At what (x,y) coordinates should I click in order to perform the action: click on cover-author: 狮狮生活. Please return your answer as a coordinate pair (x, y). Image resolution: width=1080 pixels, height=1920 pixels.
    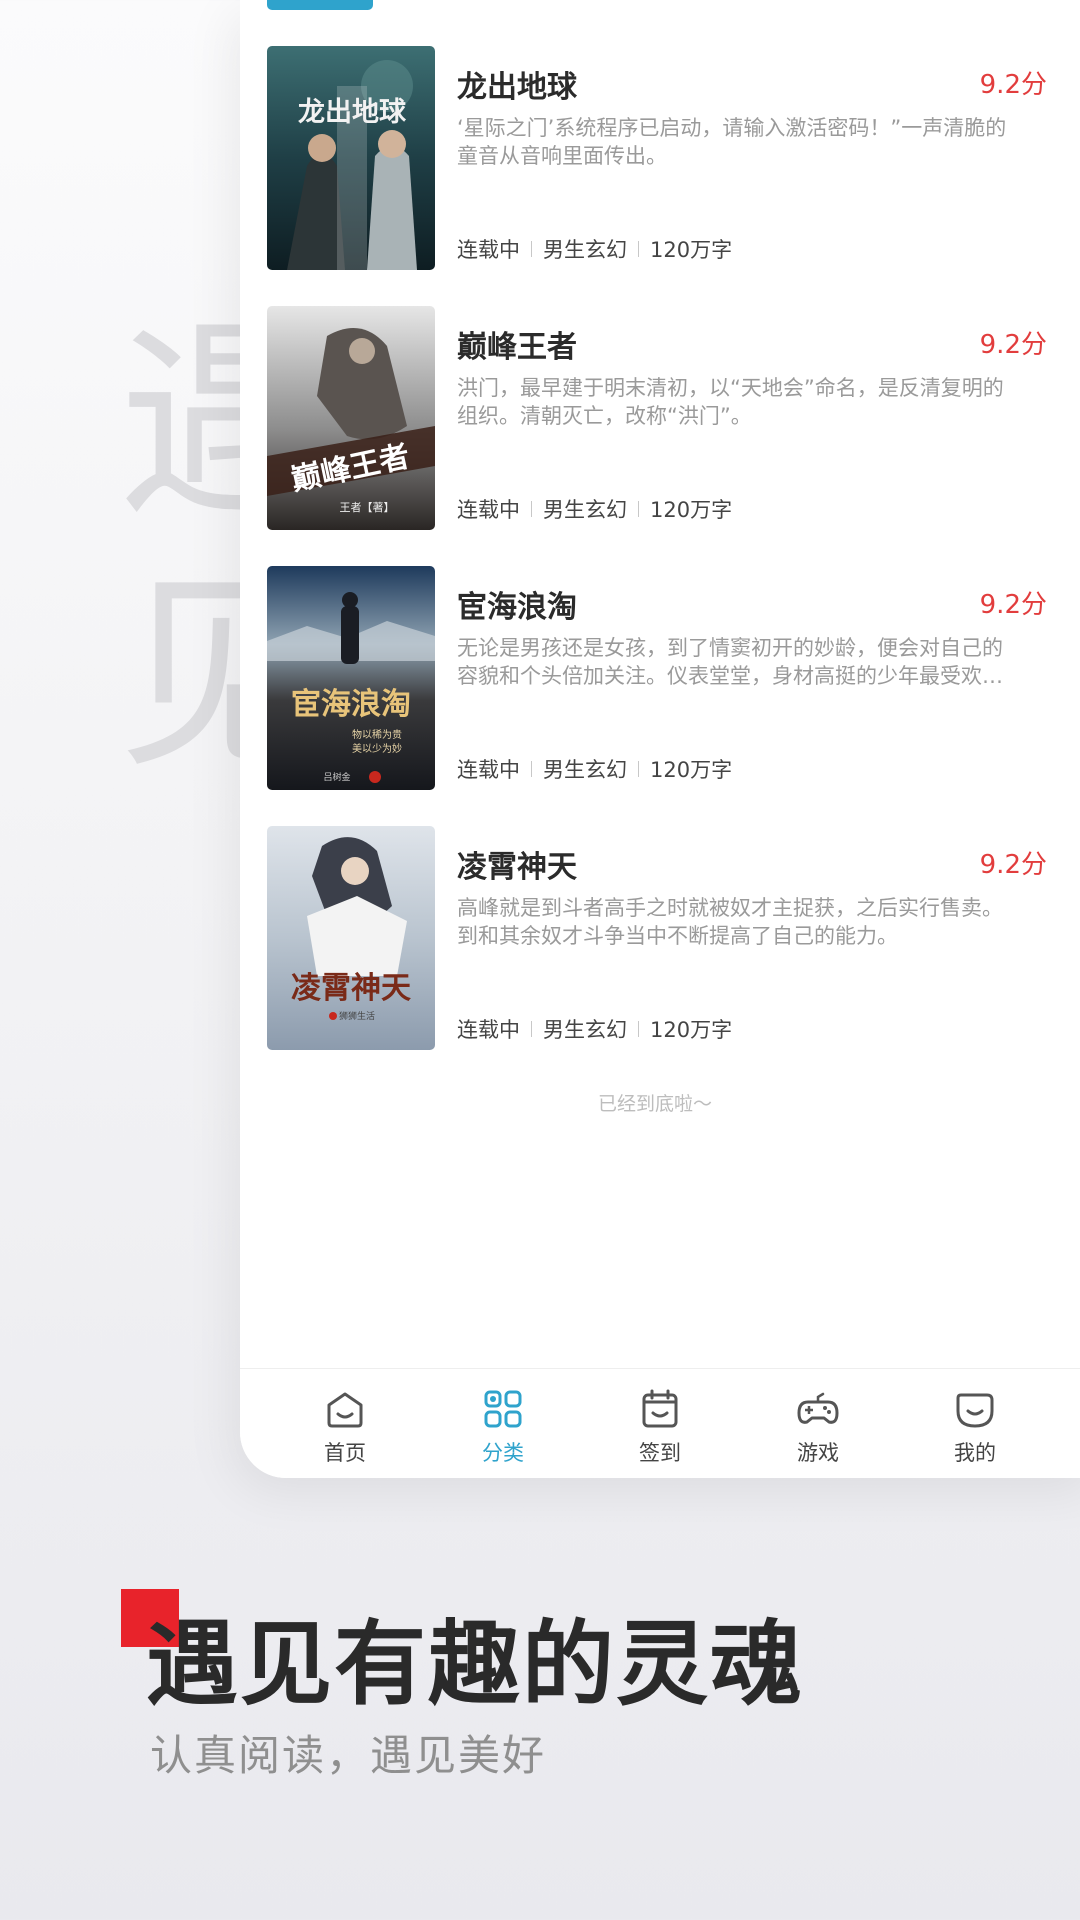
    Looking at the image, I should click on (357, 1016).